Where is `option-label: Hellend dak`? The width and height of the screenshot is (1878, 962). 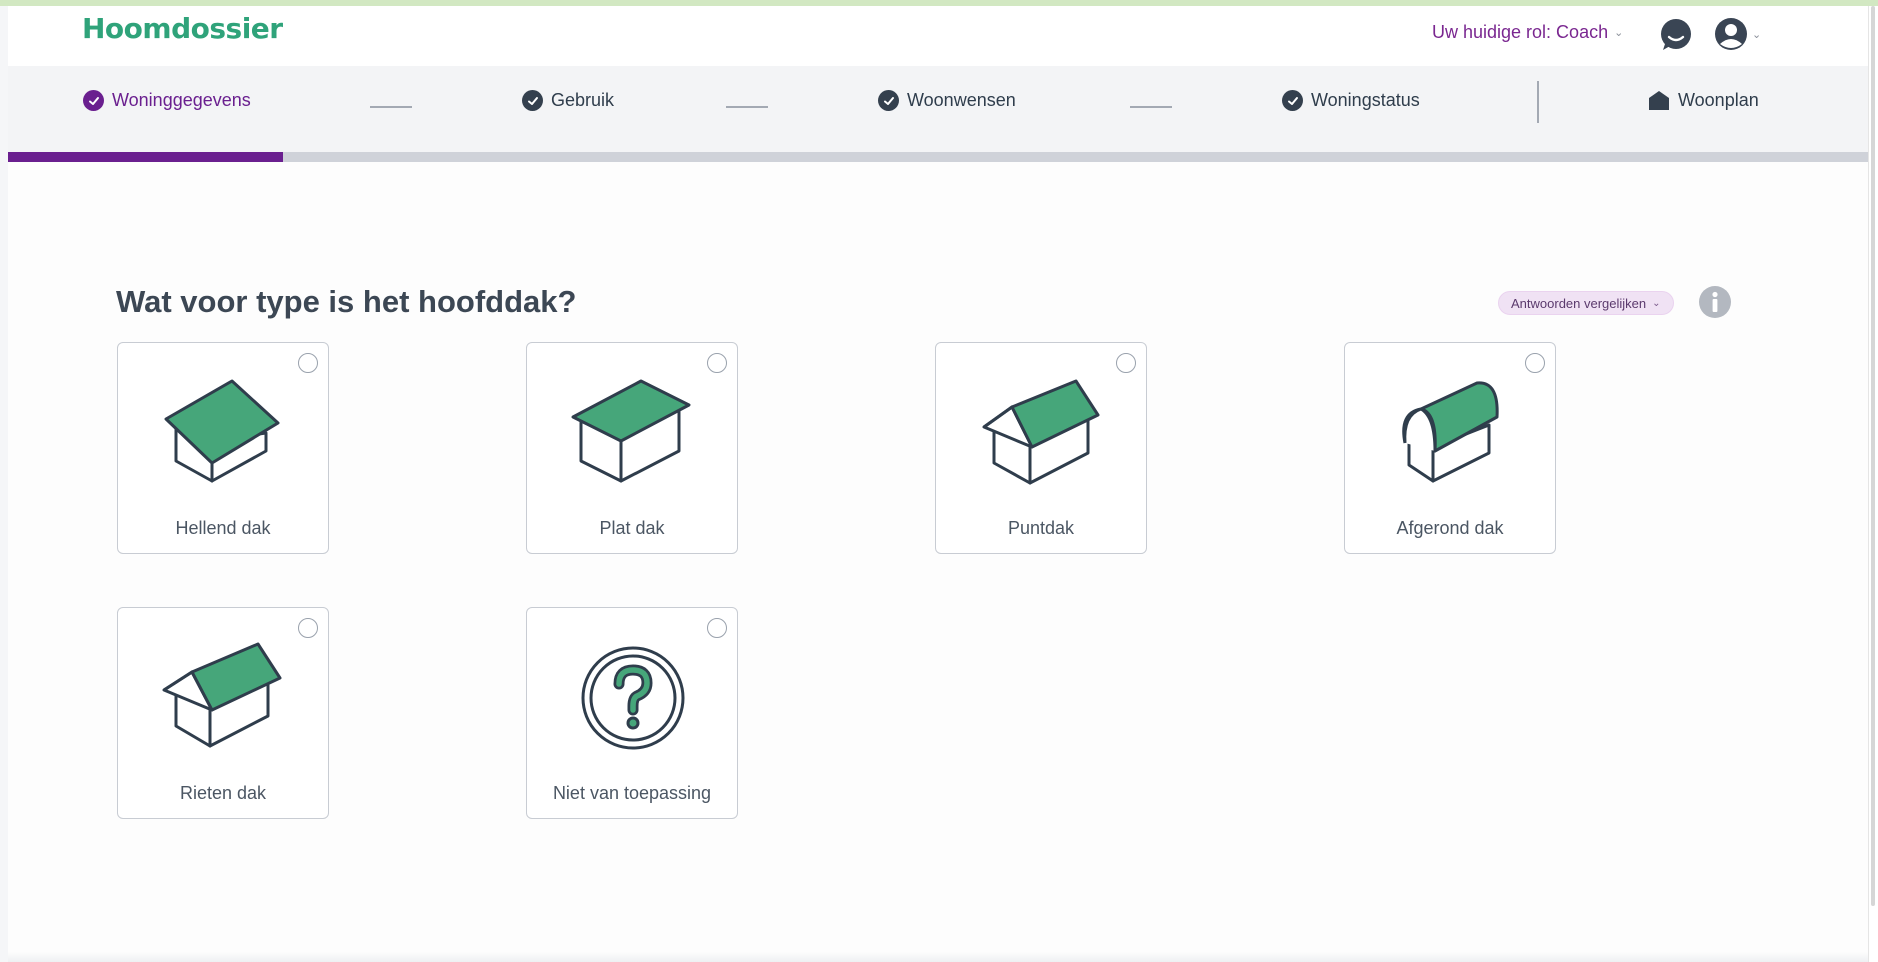 option-label: Hellend dak is located at coordinates (223, 528).